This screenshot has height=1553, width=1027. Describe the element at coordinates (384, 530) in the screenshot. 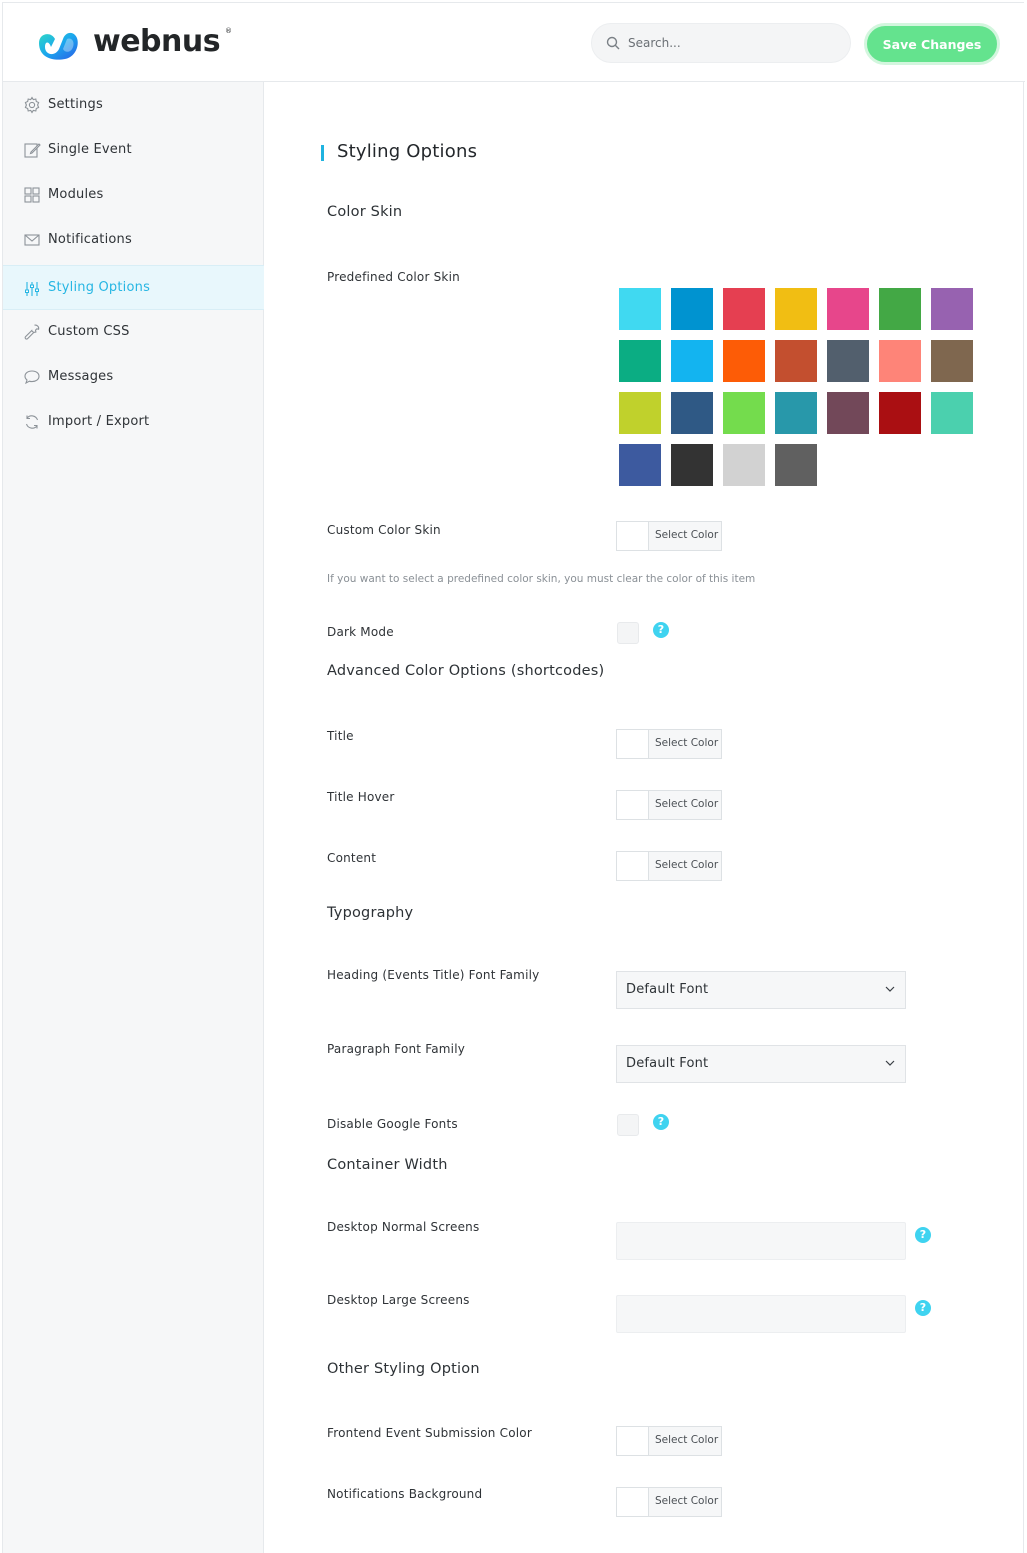

I see `custom-color-skin-label: Custom Color Skin` at that location.